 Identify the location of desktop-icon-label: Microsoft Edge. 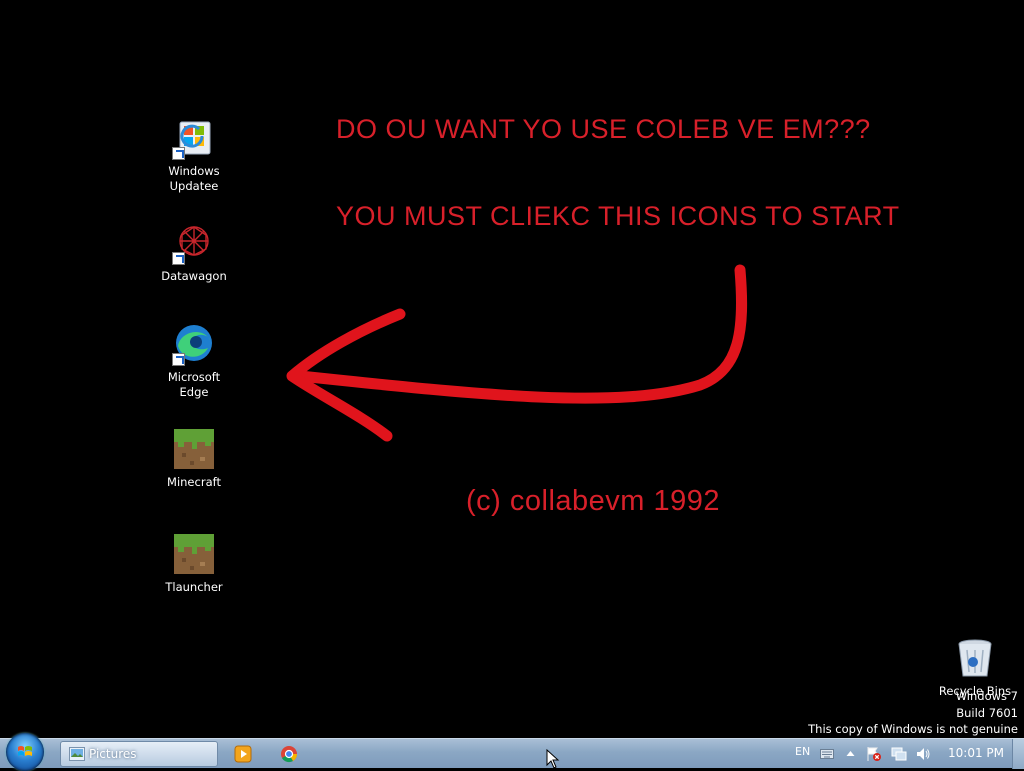
(194, 384).